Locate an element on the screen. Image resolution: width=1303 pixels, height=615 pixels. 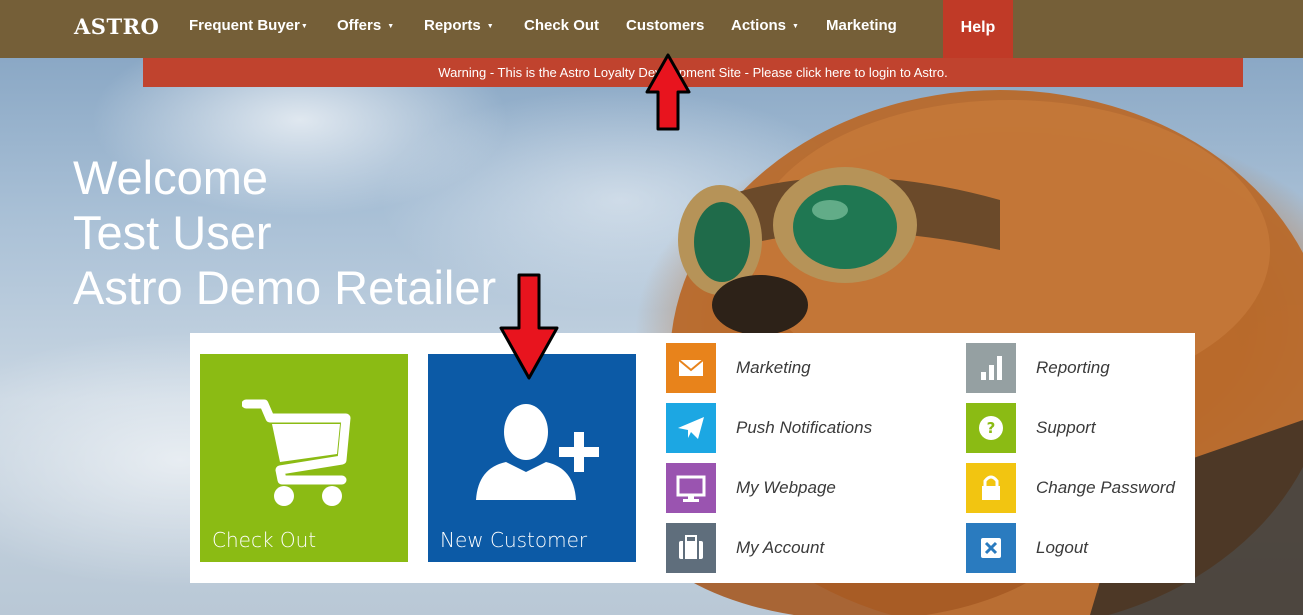
nav-actions: Actions ▼ is located at coordinates (765, 25).